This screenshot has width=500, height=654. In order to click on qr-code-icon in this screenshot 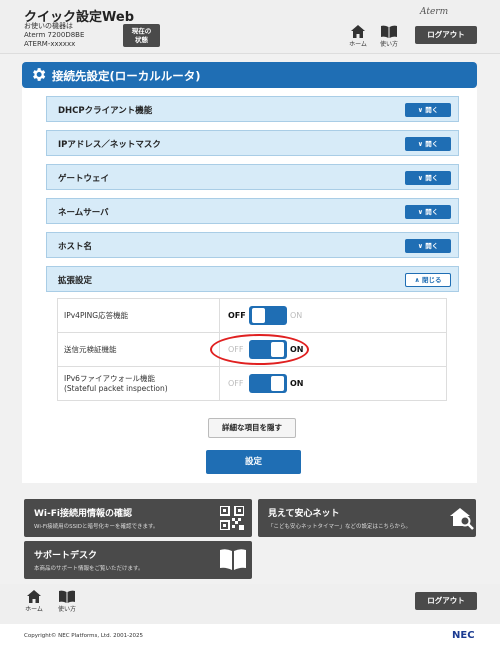, I will do `click(232, 518)`.